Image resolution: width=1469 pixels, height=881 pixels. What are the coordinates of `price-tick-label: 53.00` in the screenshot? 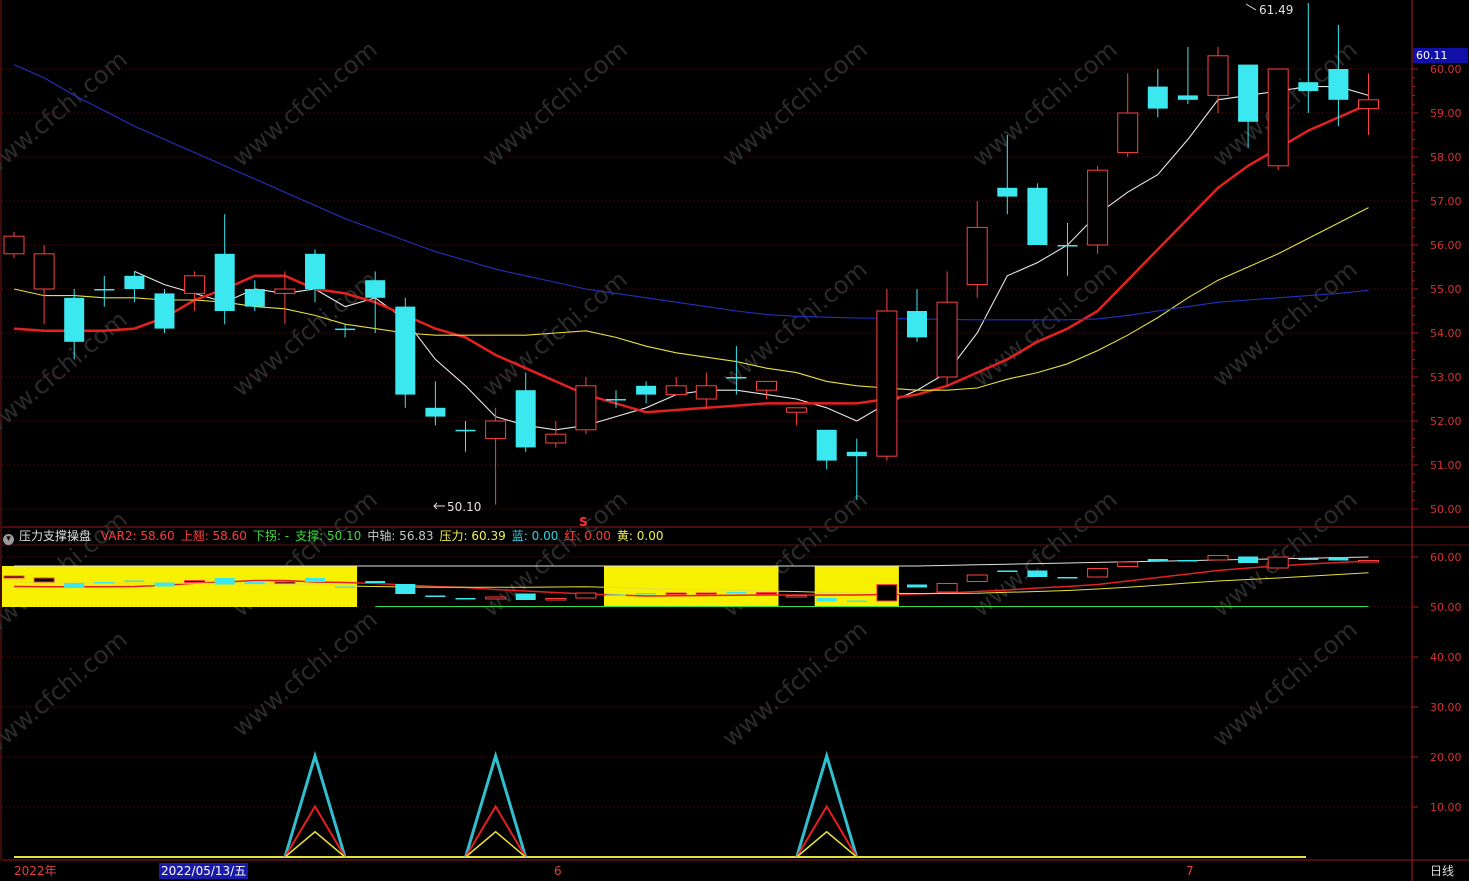 It's located at (1446, 377).